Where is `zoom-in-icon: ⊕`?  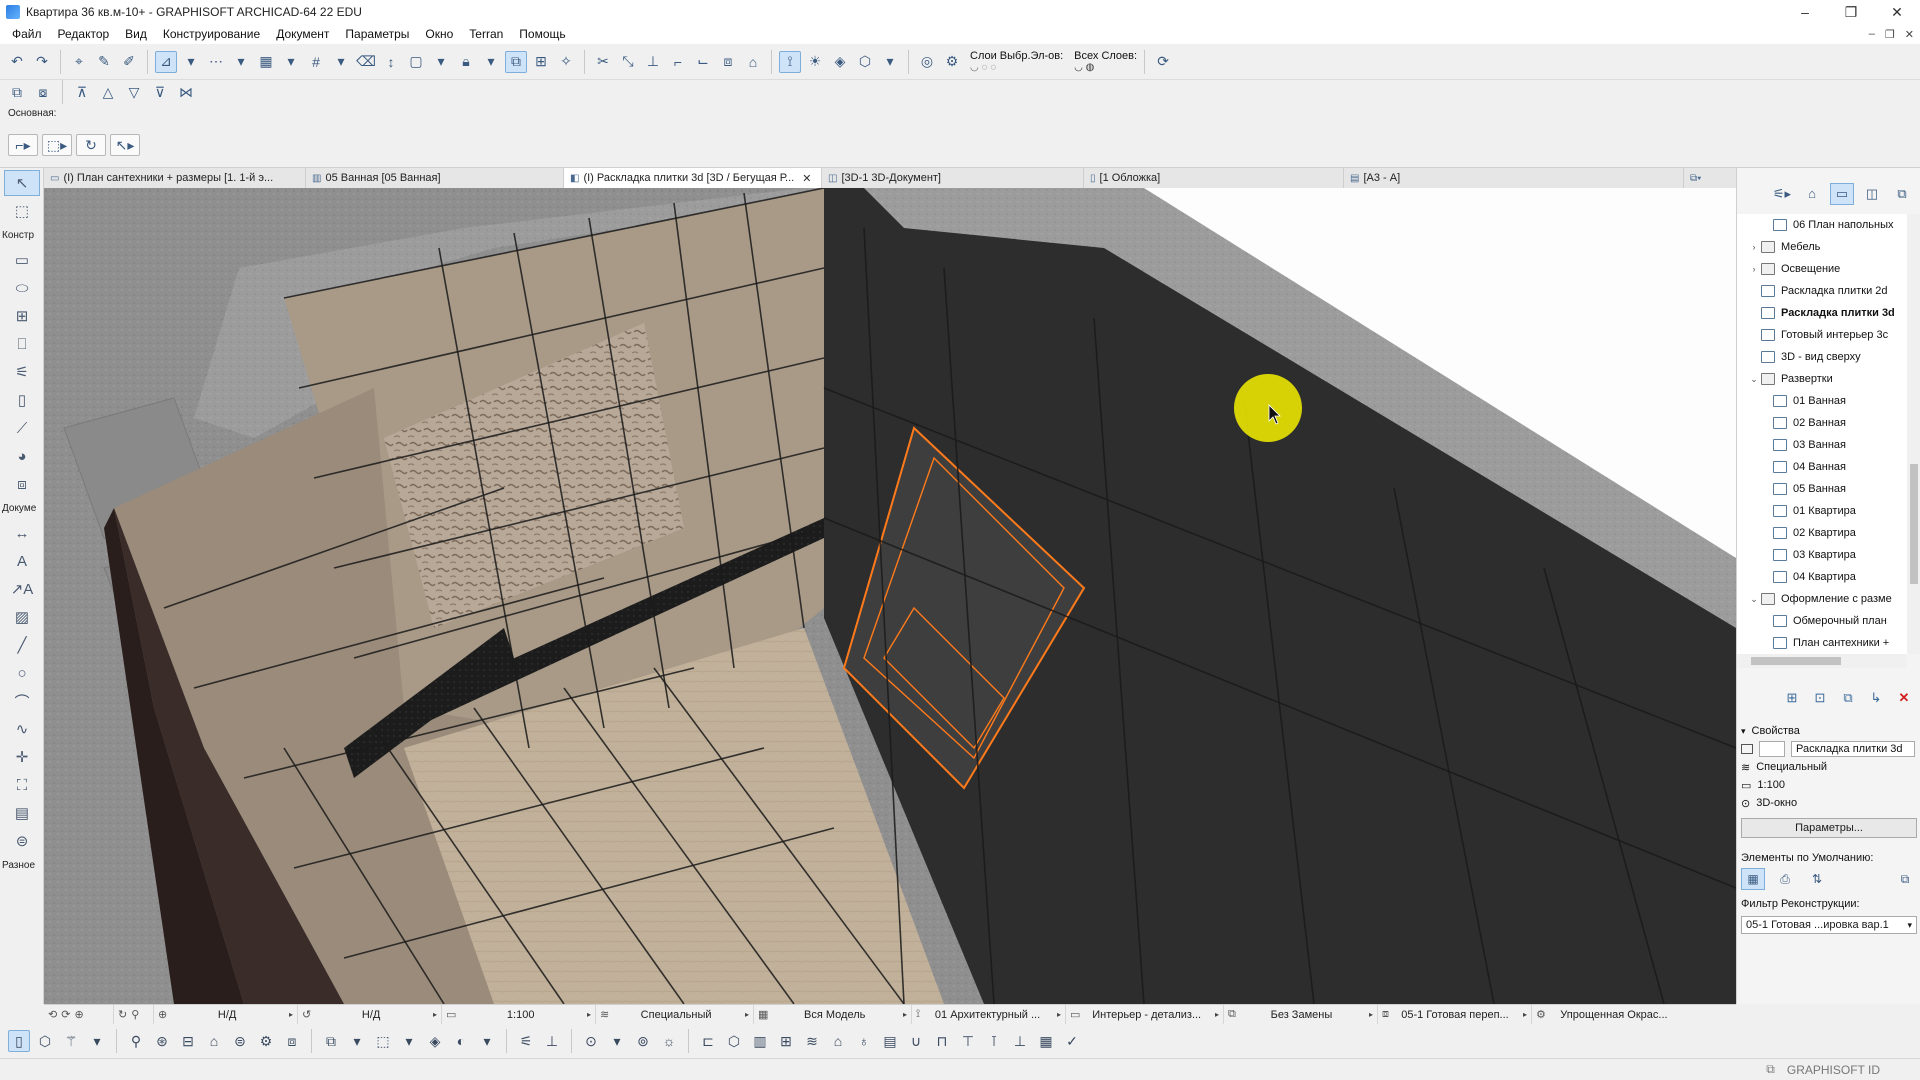 zoom-in-icon: ⊕ is located at coordinates (78, 1014).